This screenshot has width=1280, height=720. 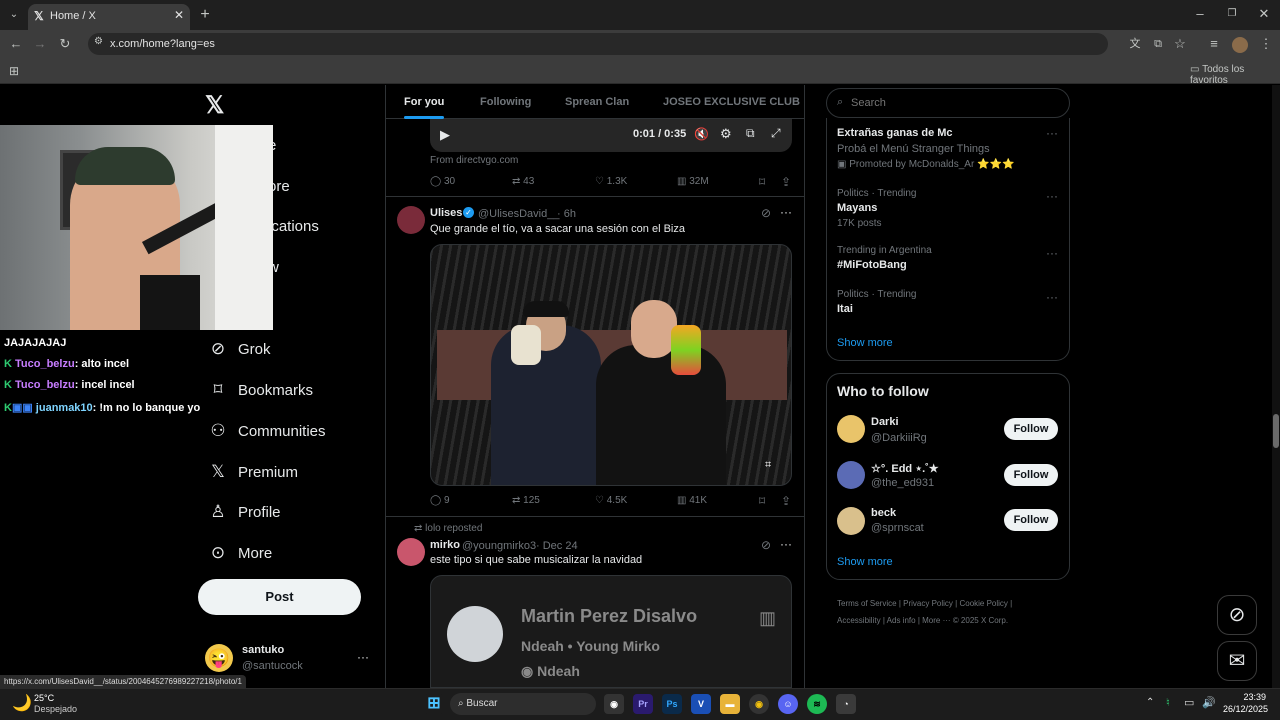 What do you see at coordinates (885, 422) in the screenshot?
I see `follow-user-name: Darki` at bounding box center [885, 422].